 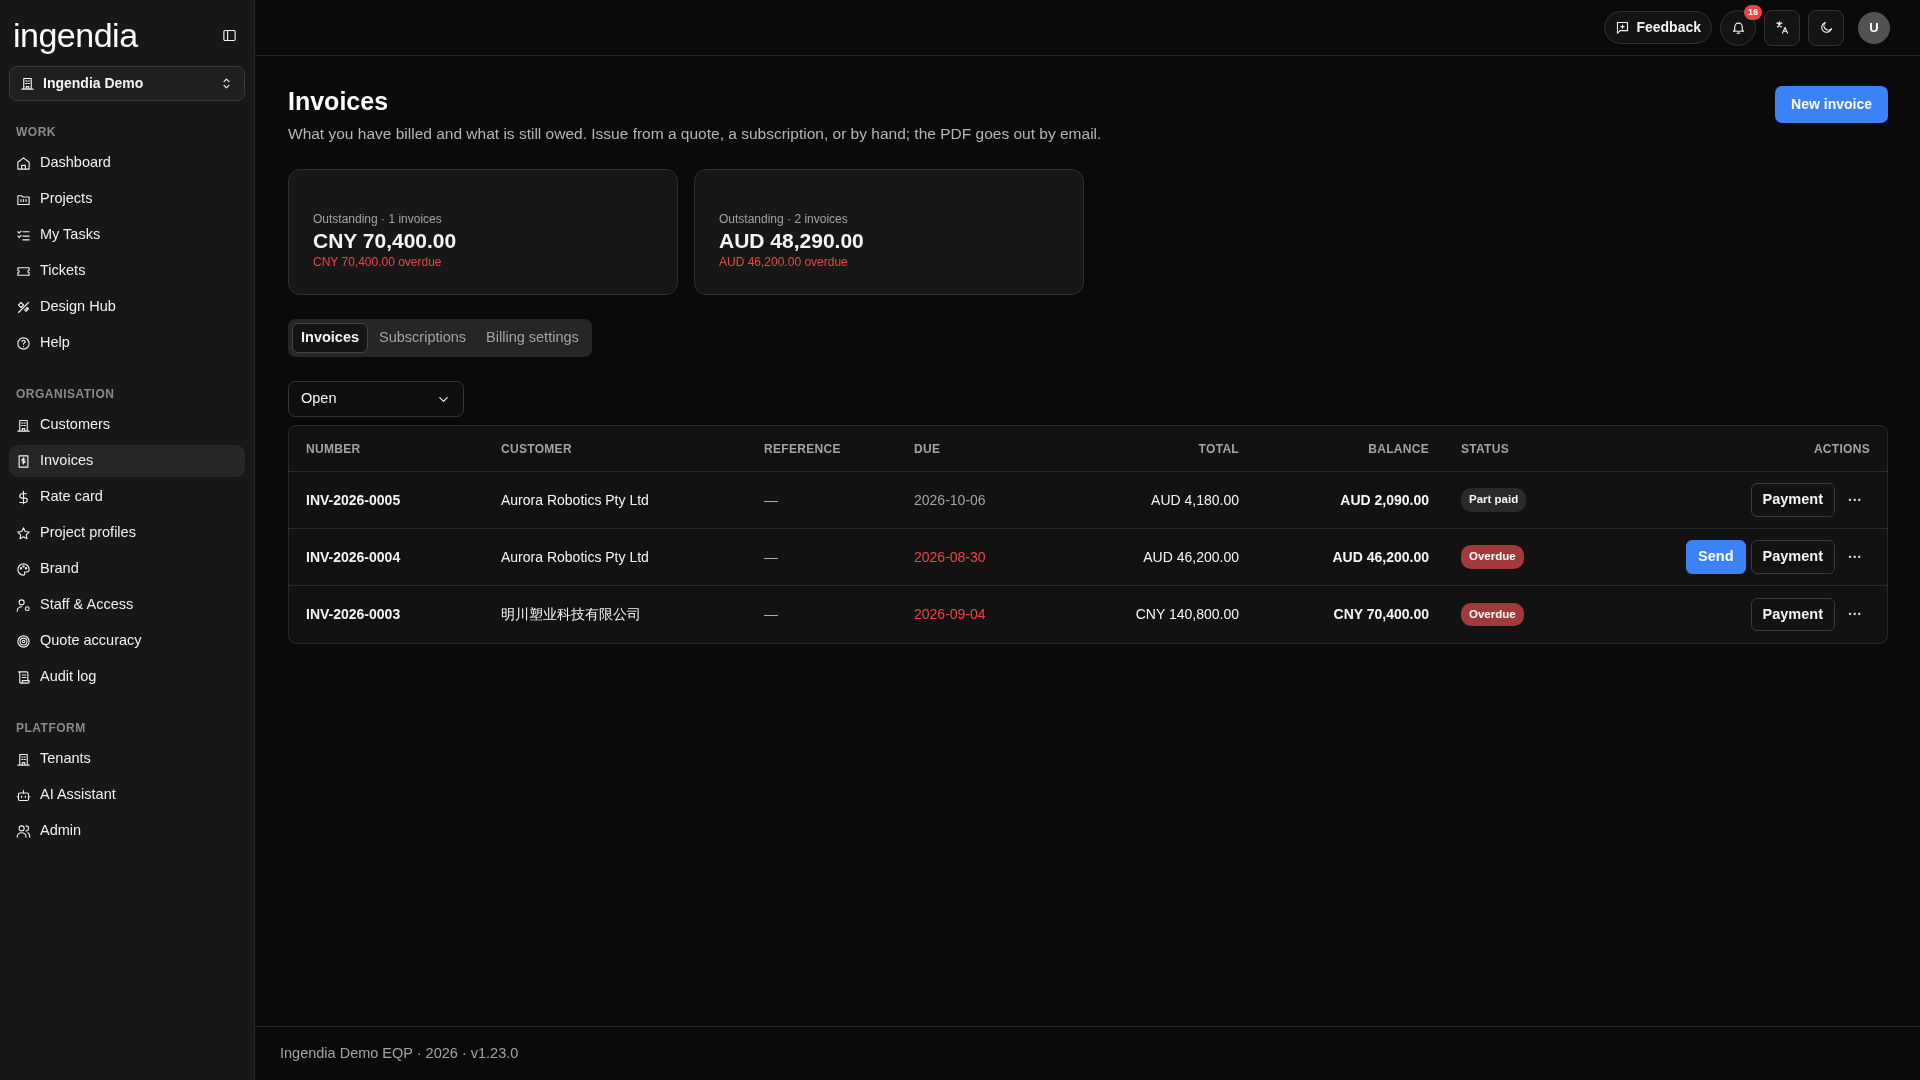 What do you see at coordinates (385, 240) in the screenshot?
I see `card-amount: CNY 70,400.00` at bounding box center [385, 240].